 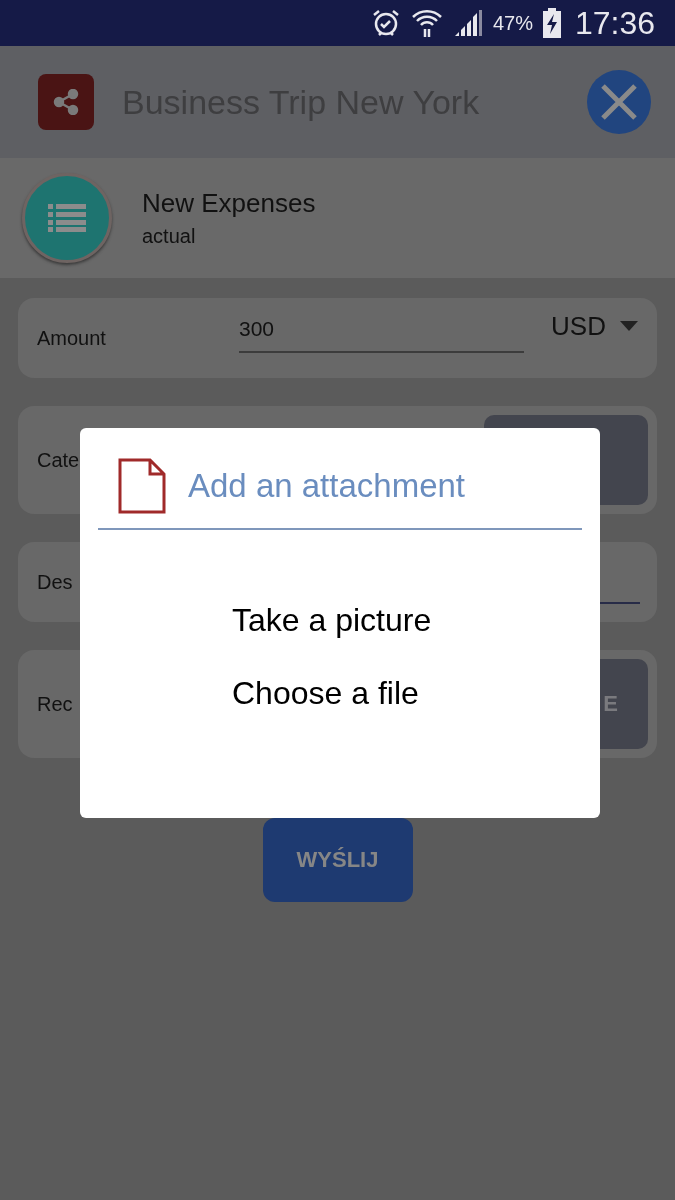 I want to click on field-label: Des, so click(x=55, y=582).